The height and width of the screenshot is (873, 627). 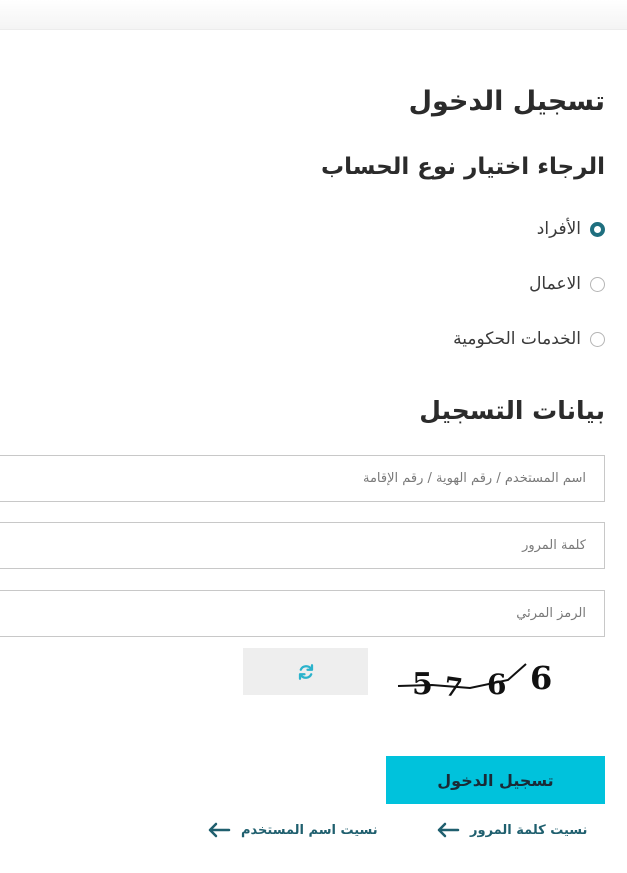 I want to click on account-type-title: الرجاء اختيار نوع الحساب, so click(x=463, y=167).